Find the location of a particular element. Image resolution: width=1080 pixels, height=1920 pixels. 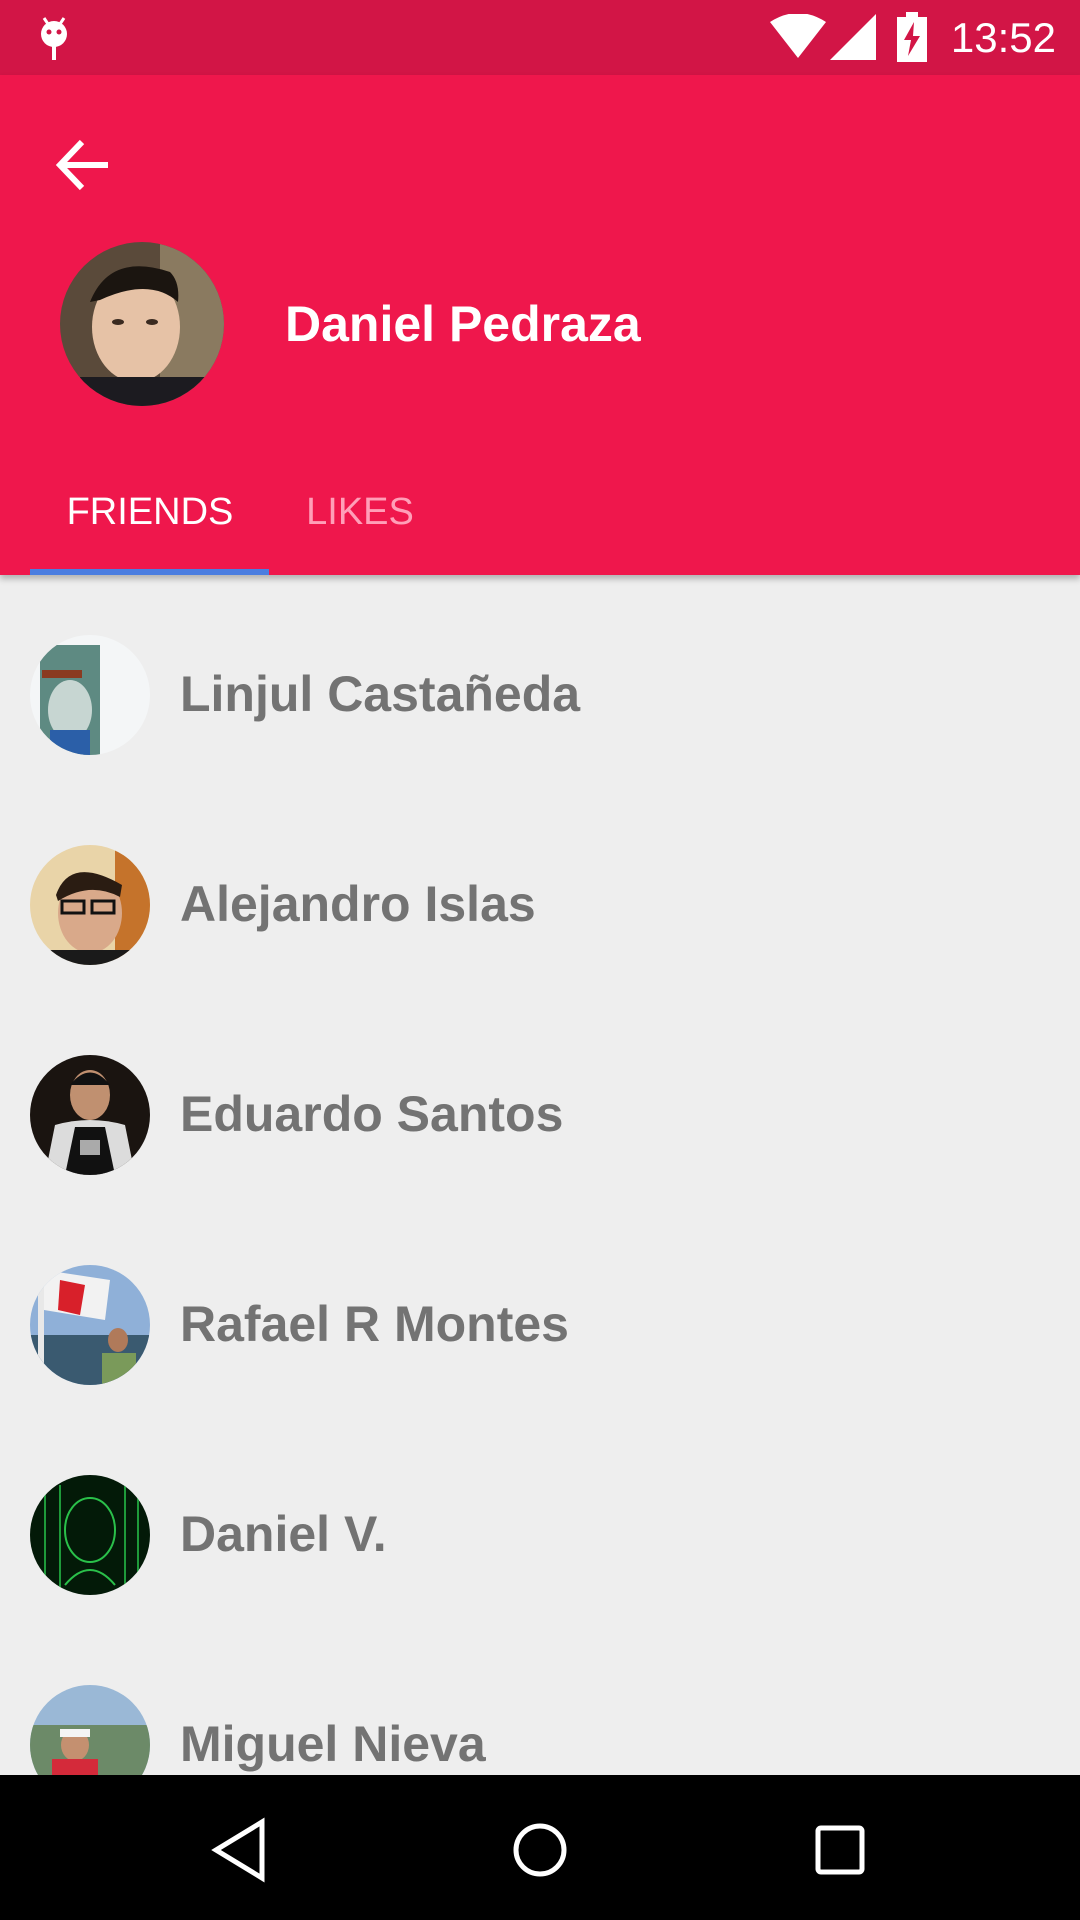

status-bar: 13:52 is located at coordinates (540, 37).